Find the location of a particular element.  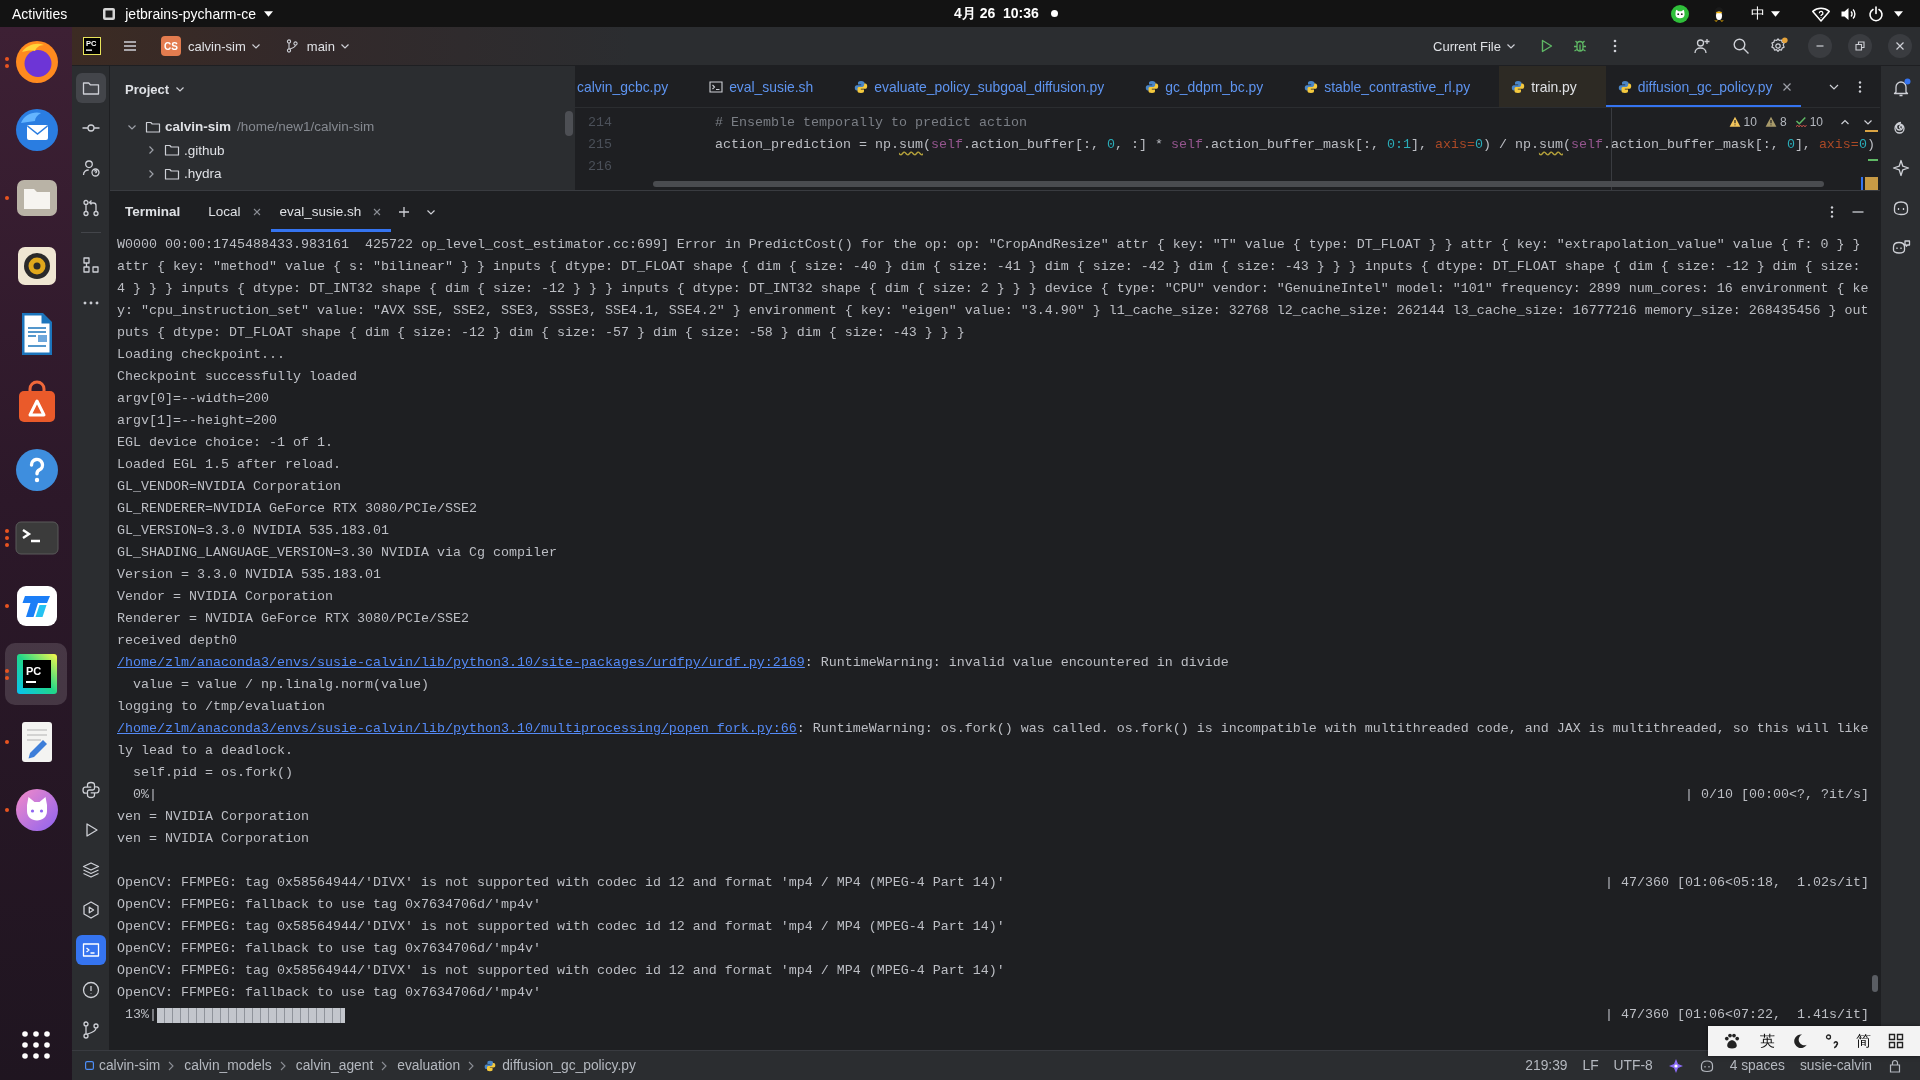

terminal-line: argv[1]=--height=200 is located at coordinates (197, 421).